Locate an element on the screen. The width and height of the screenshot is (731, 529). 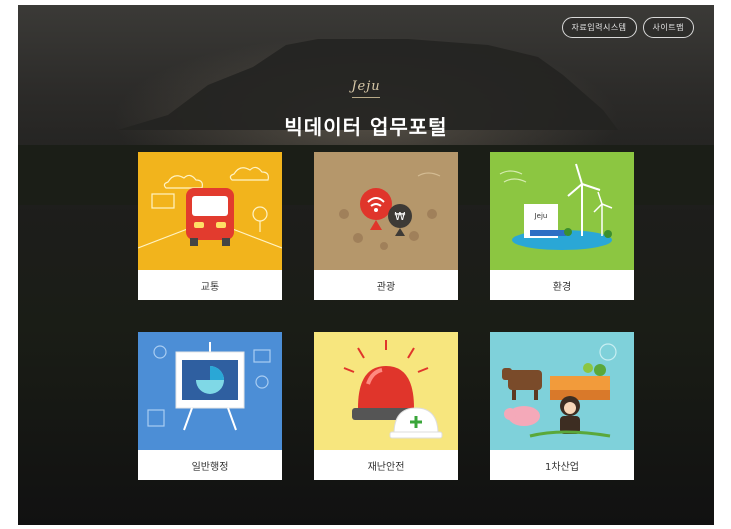
svg-text: Jeju is located at coordinates (541, 216).